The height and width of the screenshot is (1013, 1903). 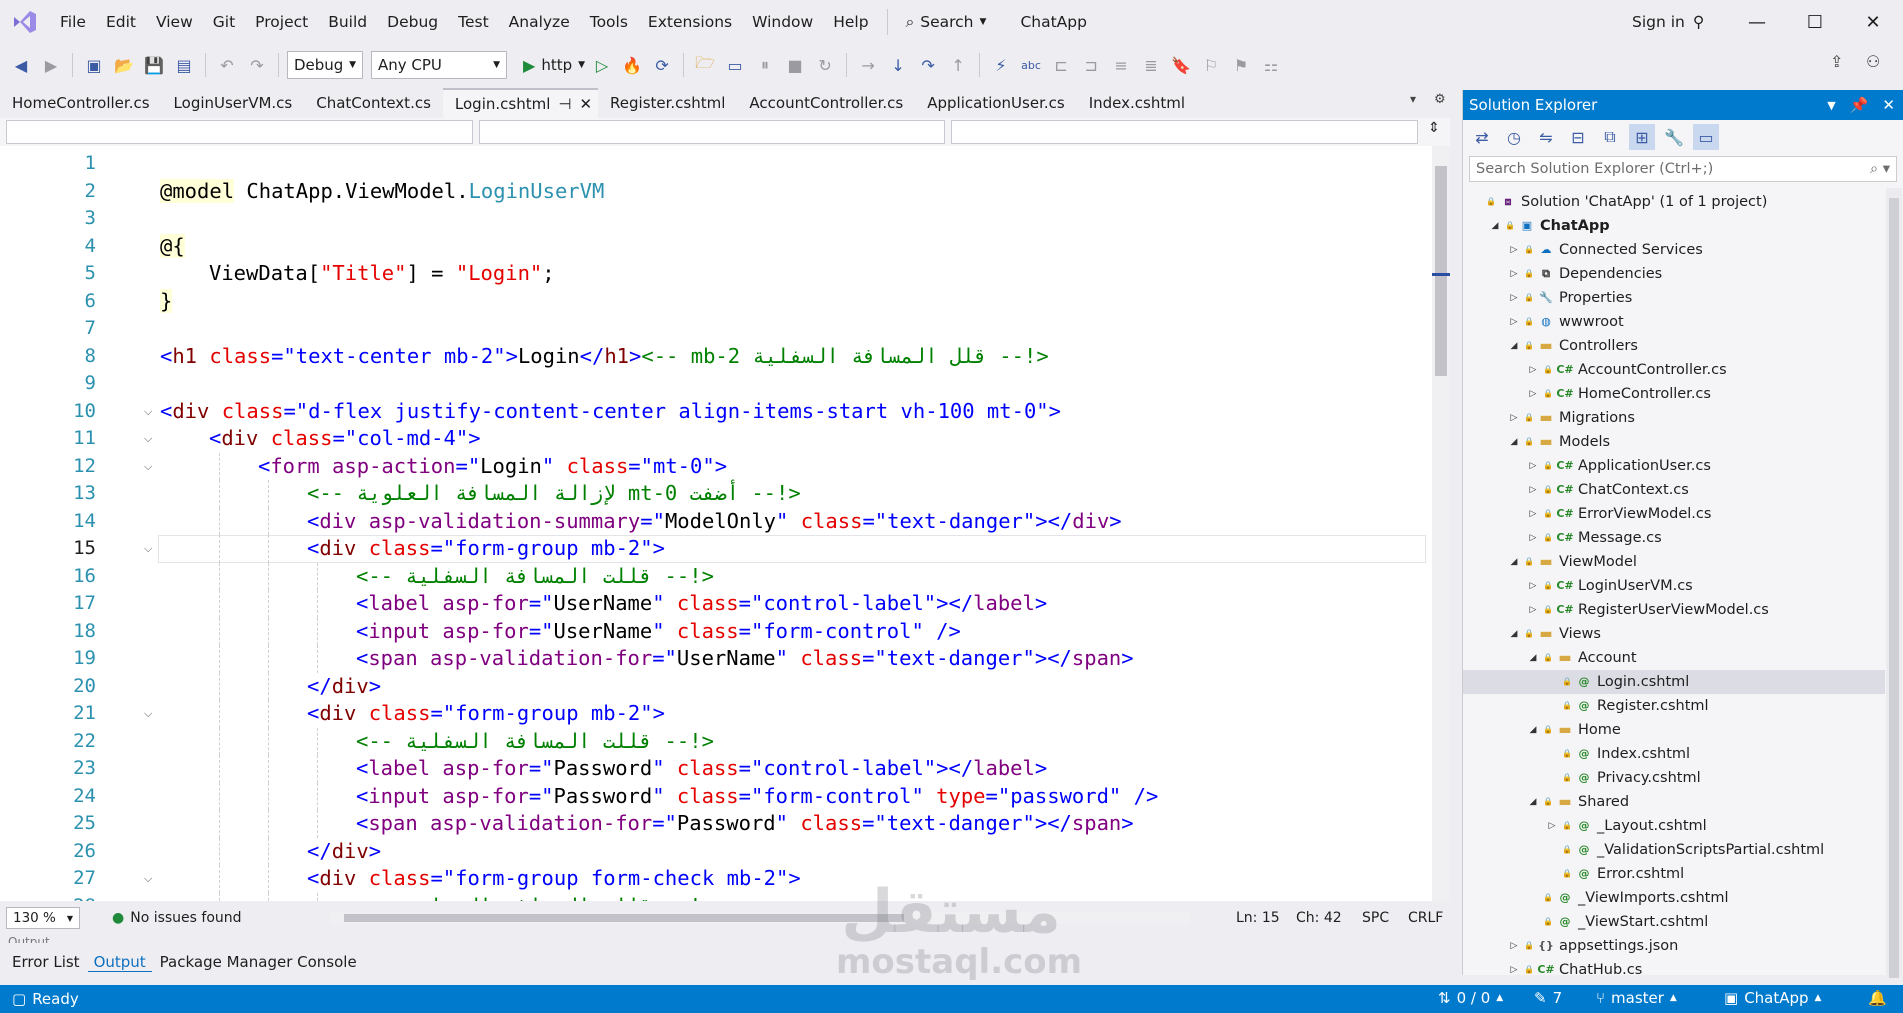 I want to click on tree-item: ▷ 🔒 C# ChatContext.cs, so click(x=1674, y=490).